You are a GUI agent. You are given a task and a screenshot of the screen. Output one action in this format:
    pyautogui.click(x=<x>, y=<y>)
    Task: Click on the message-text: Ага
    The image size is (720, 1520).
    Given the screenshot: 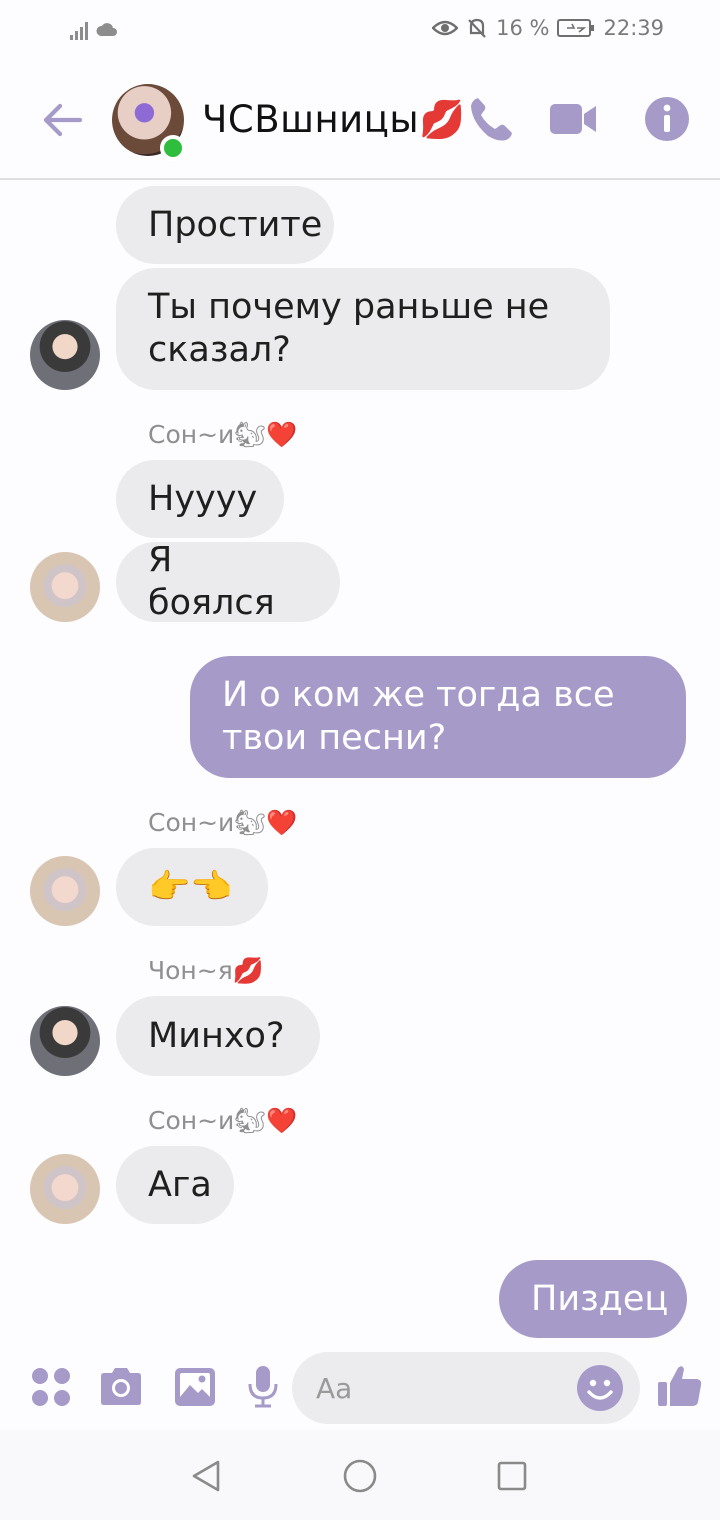 What is the action you would take?
    pyautogui.click(x=180, y=1184)
    